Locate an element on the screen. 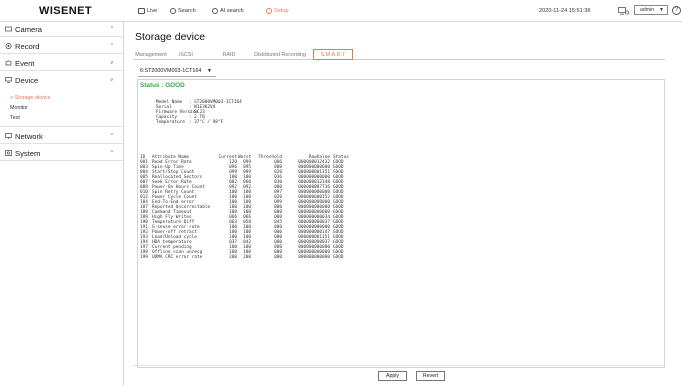  disk-select: 6:ST2000VM003-1CT164 ▼ is located at coordinates (177, 71).